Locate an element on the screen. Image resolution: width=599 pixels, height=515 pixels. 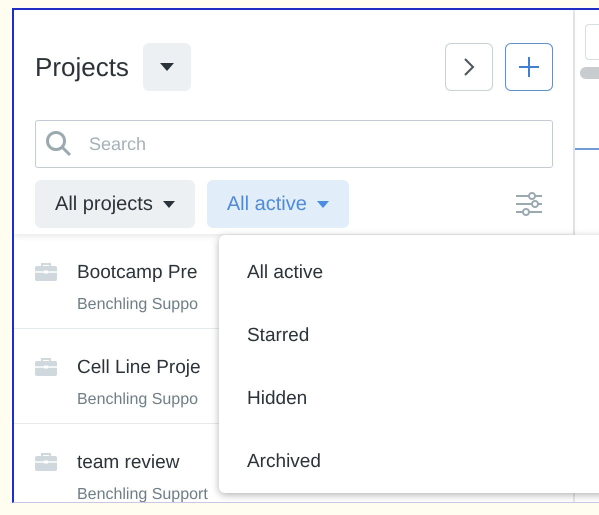
search-field: Search is located at coordinates (294, 144).